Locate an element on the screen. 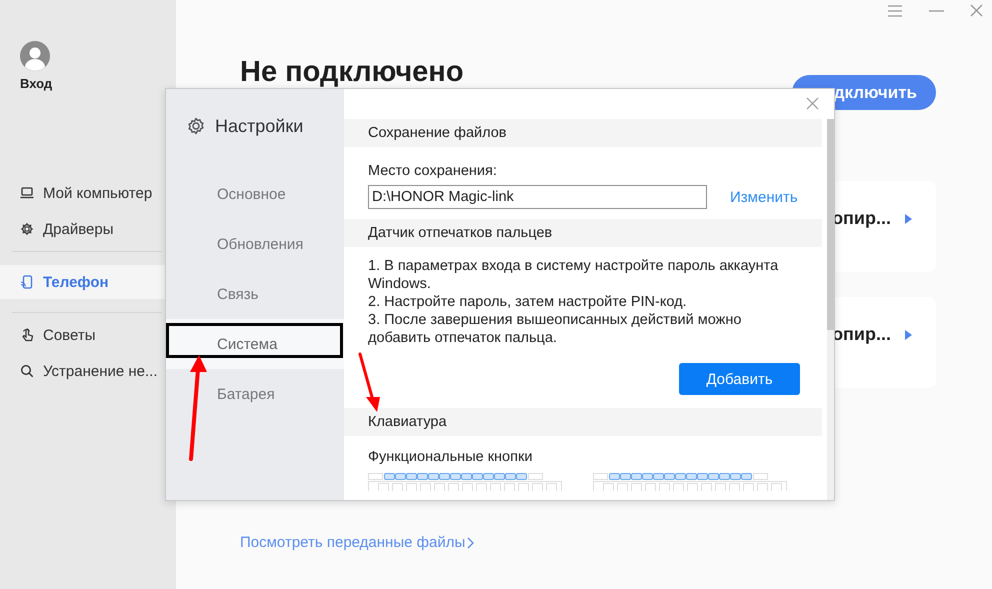 The width and height of the screenshot is (992, 589). annotation-arrow is located at coordinates (370, 383).